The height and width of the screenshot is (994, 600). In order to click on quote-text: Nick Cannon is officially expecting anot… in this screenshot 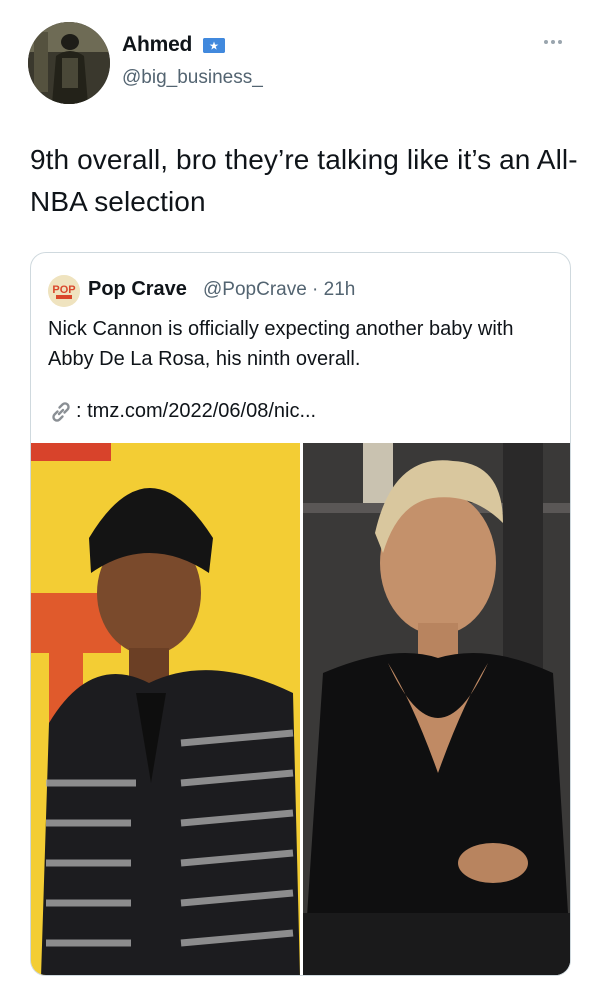, I will do `click(281, 344)`.